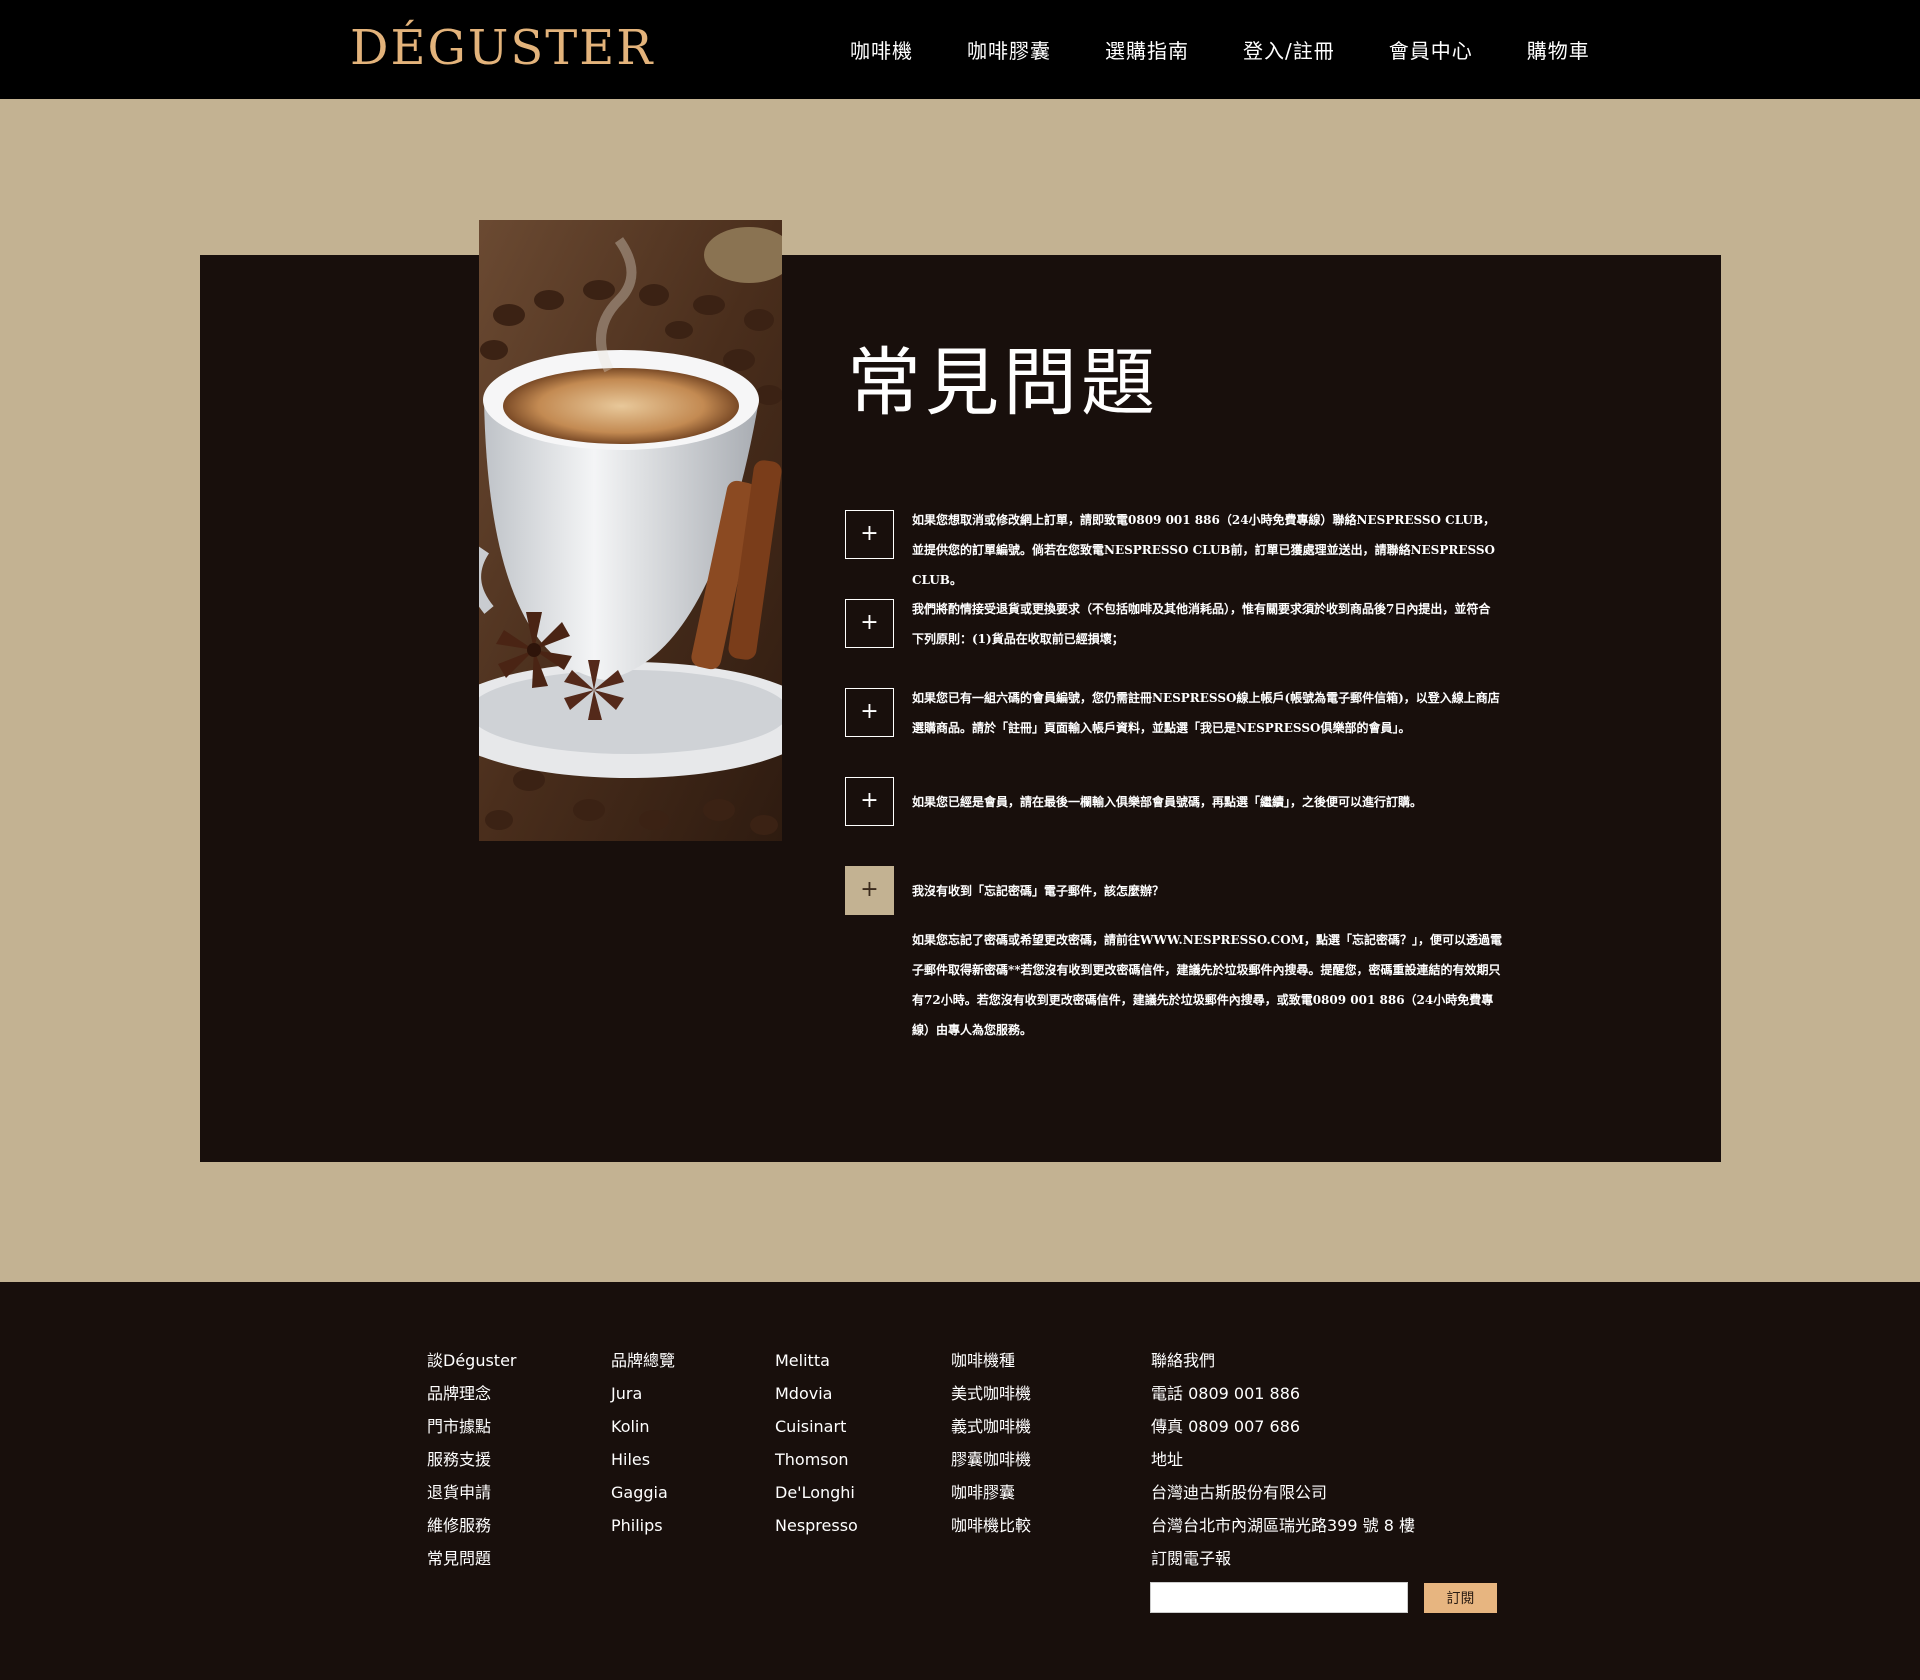  What do you see at coordinates (816, 1492) in the screenshot?
I see `footer-link-brand: De'Longhi` at bounding box center [816, 1492].